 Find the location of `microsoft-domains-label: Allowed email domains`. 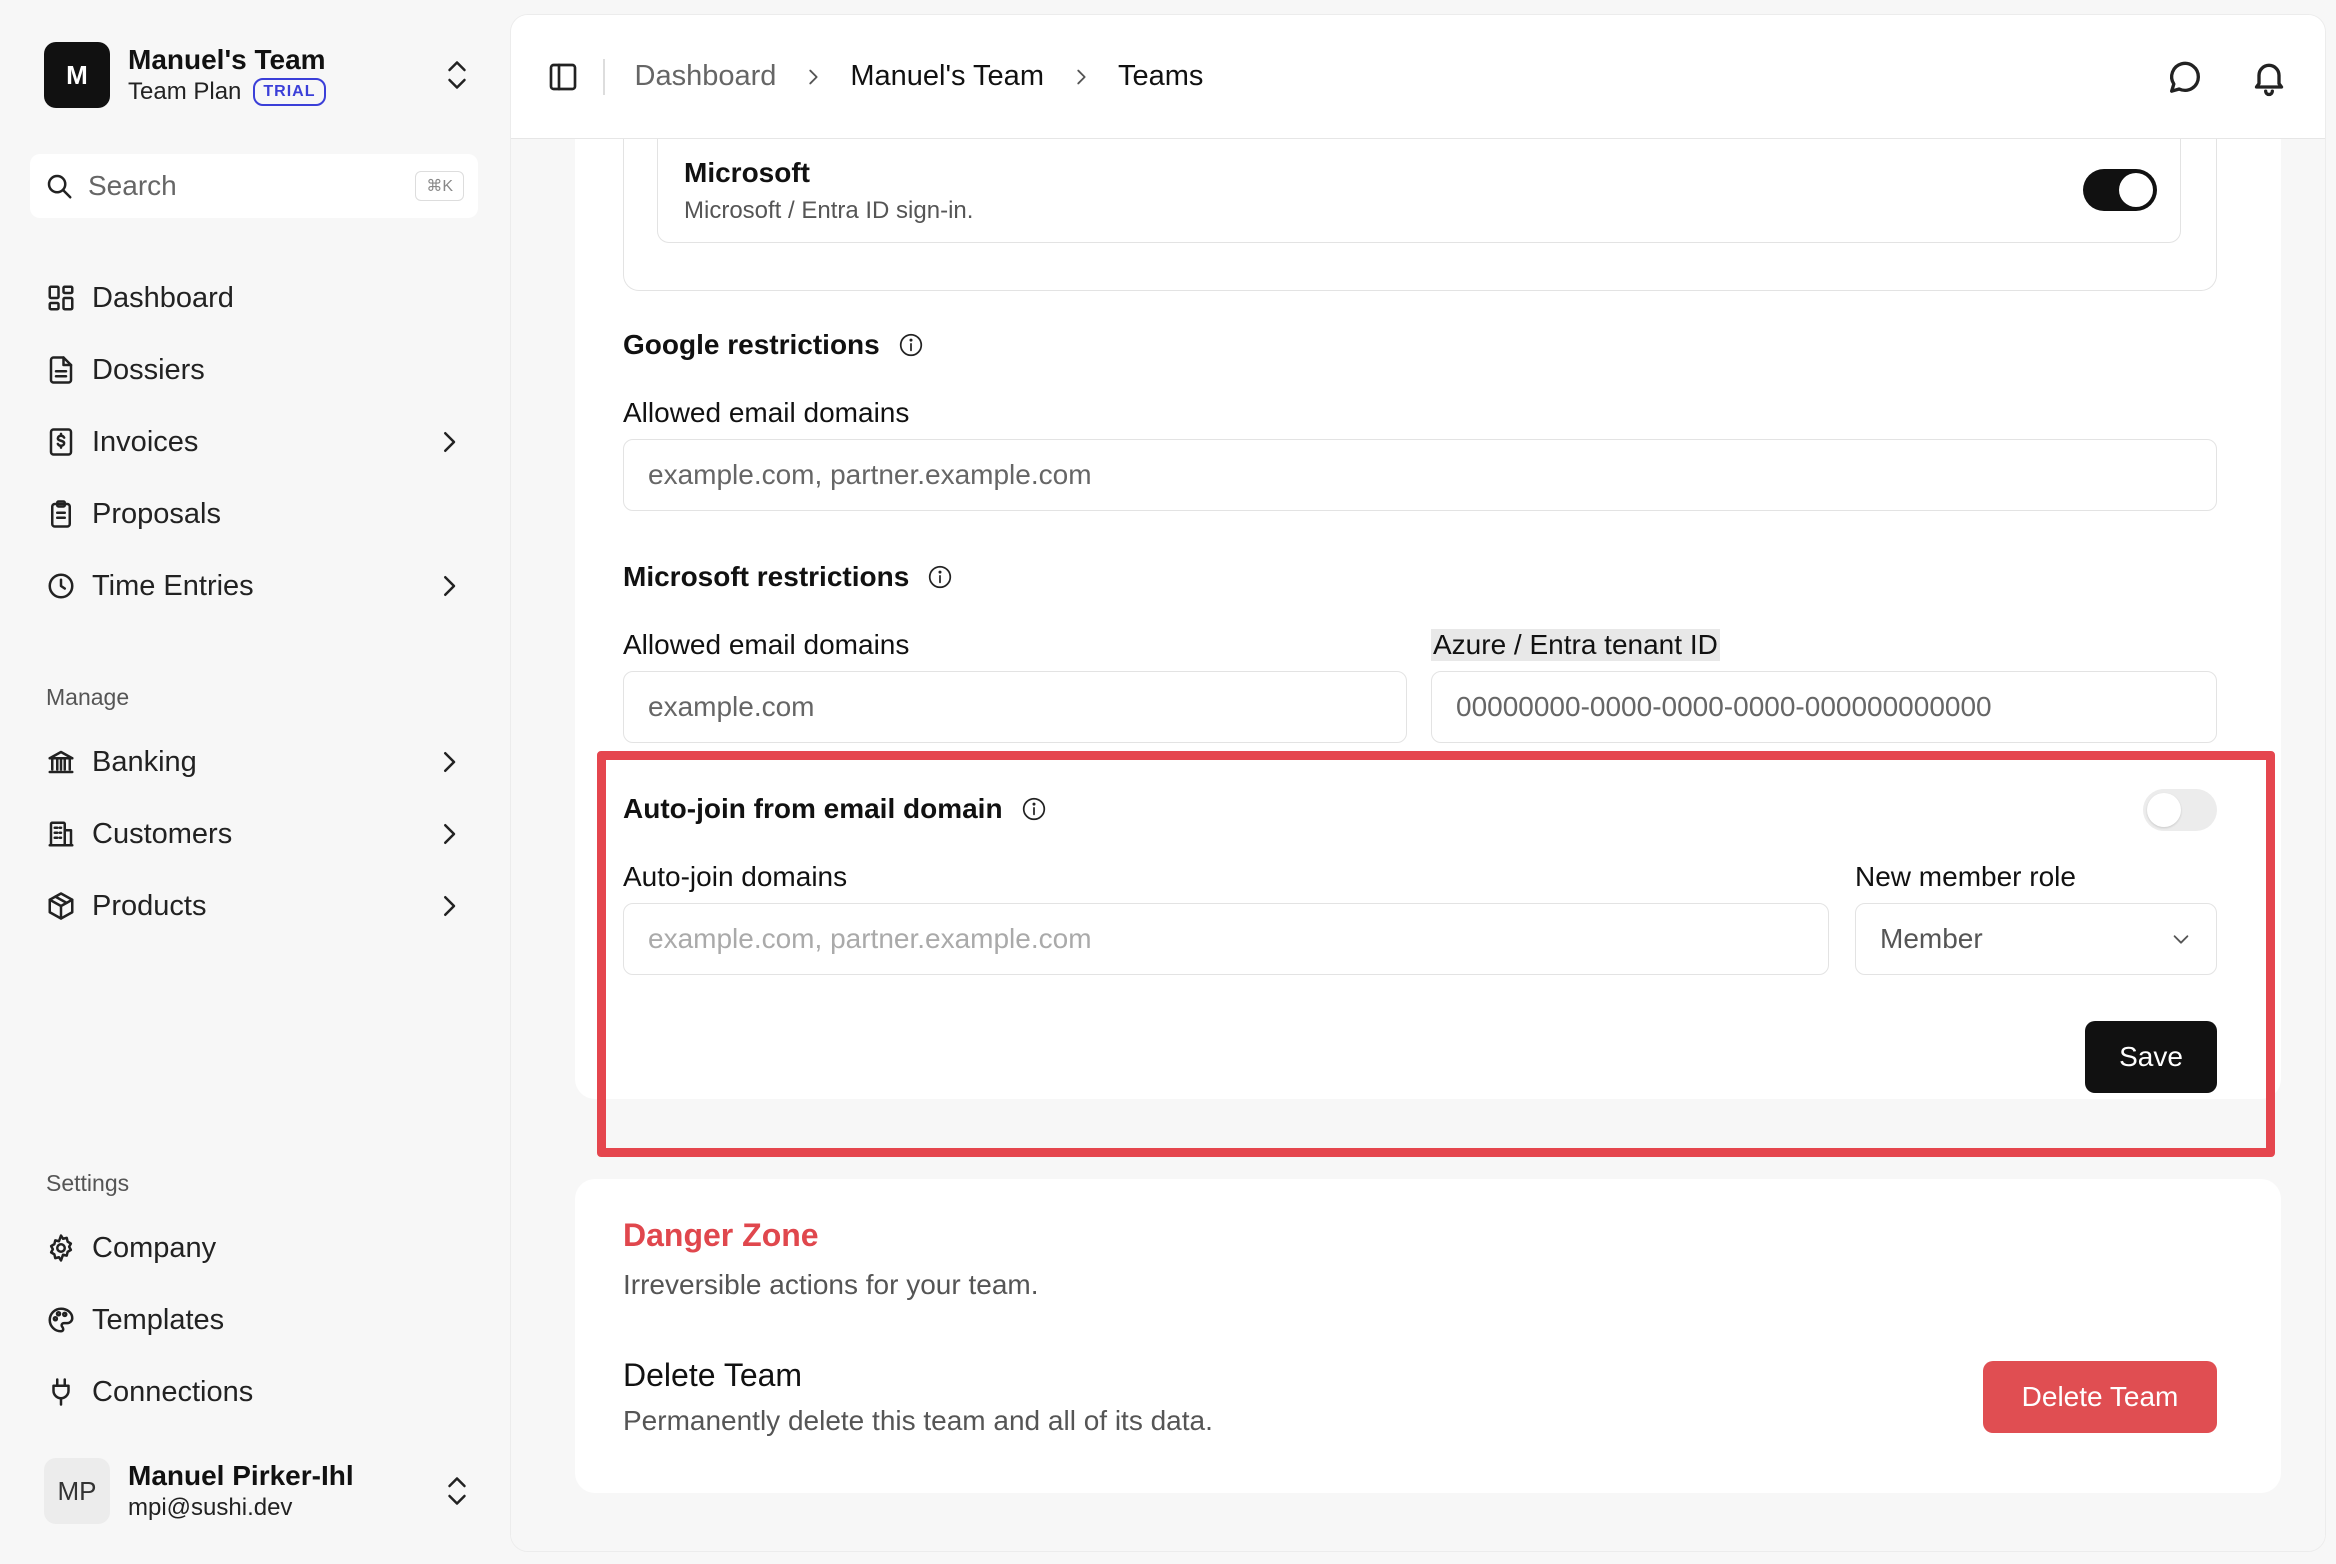

microsoft-domains-label: Allowed email domains is located at coordinates (766, 644).